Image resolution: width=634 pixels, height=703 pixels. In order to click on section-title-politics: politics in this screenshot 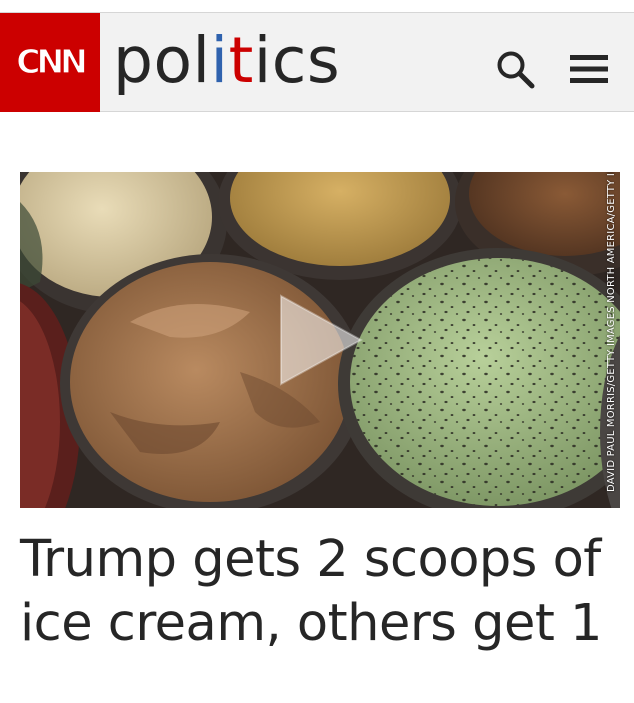, I will do `click(226, 61)`.